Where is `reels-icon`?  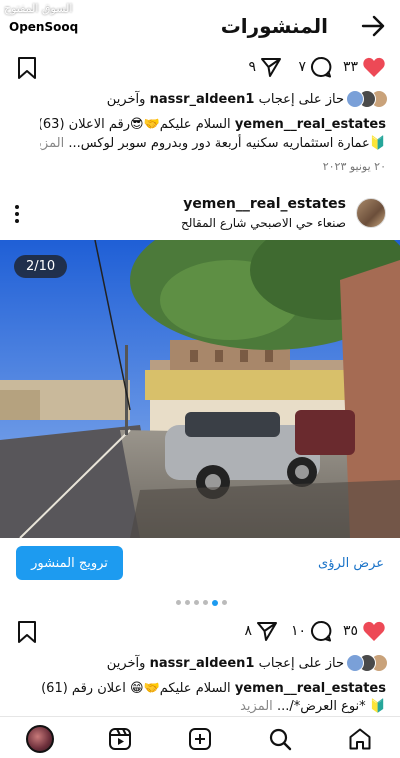
reels-icon is located at coordinates (120, 739).